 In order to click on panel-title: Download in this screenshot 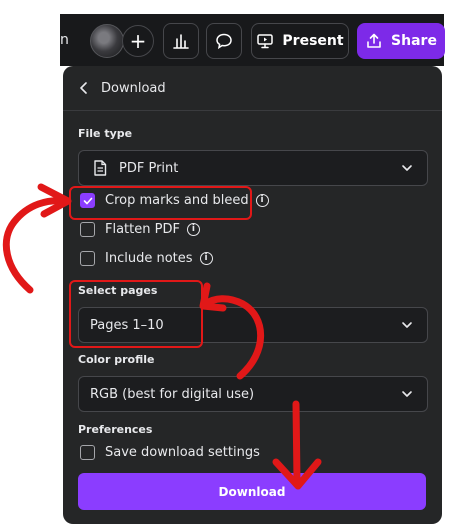, I will do `click(133, 88)`.